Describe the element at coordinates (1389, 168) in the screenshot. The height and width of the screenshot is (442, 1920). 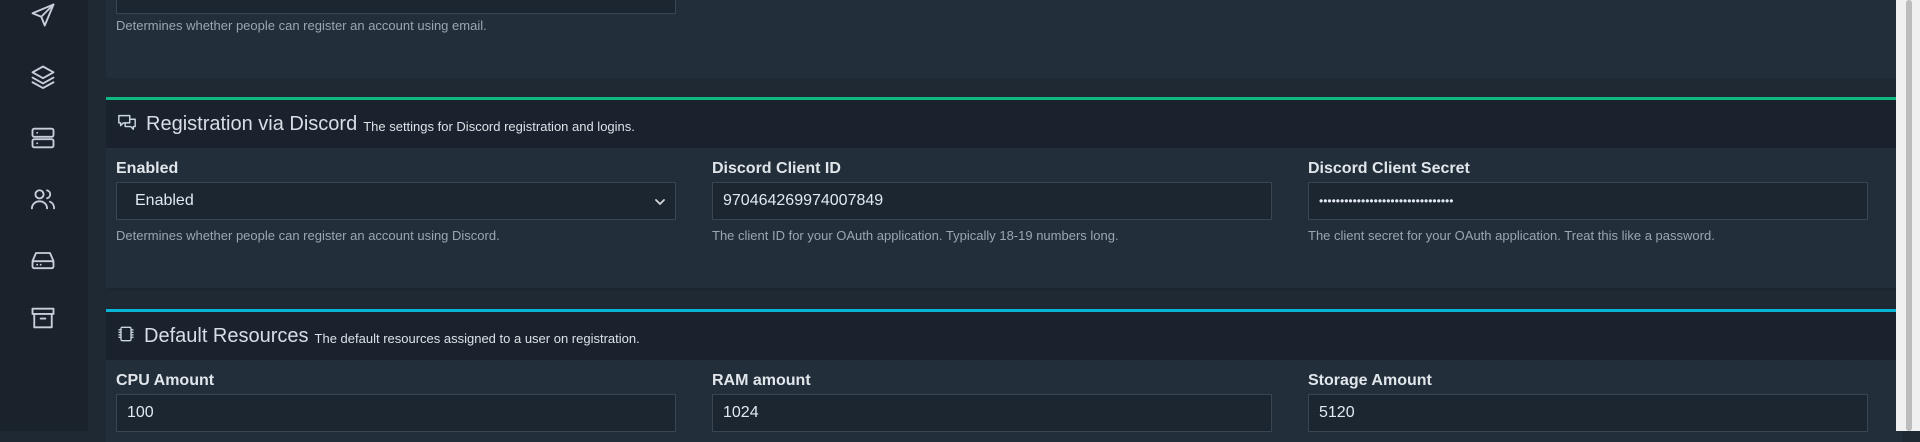
I see `discord-client-secret-label: Discord Client Secret` at that location.